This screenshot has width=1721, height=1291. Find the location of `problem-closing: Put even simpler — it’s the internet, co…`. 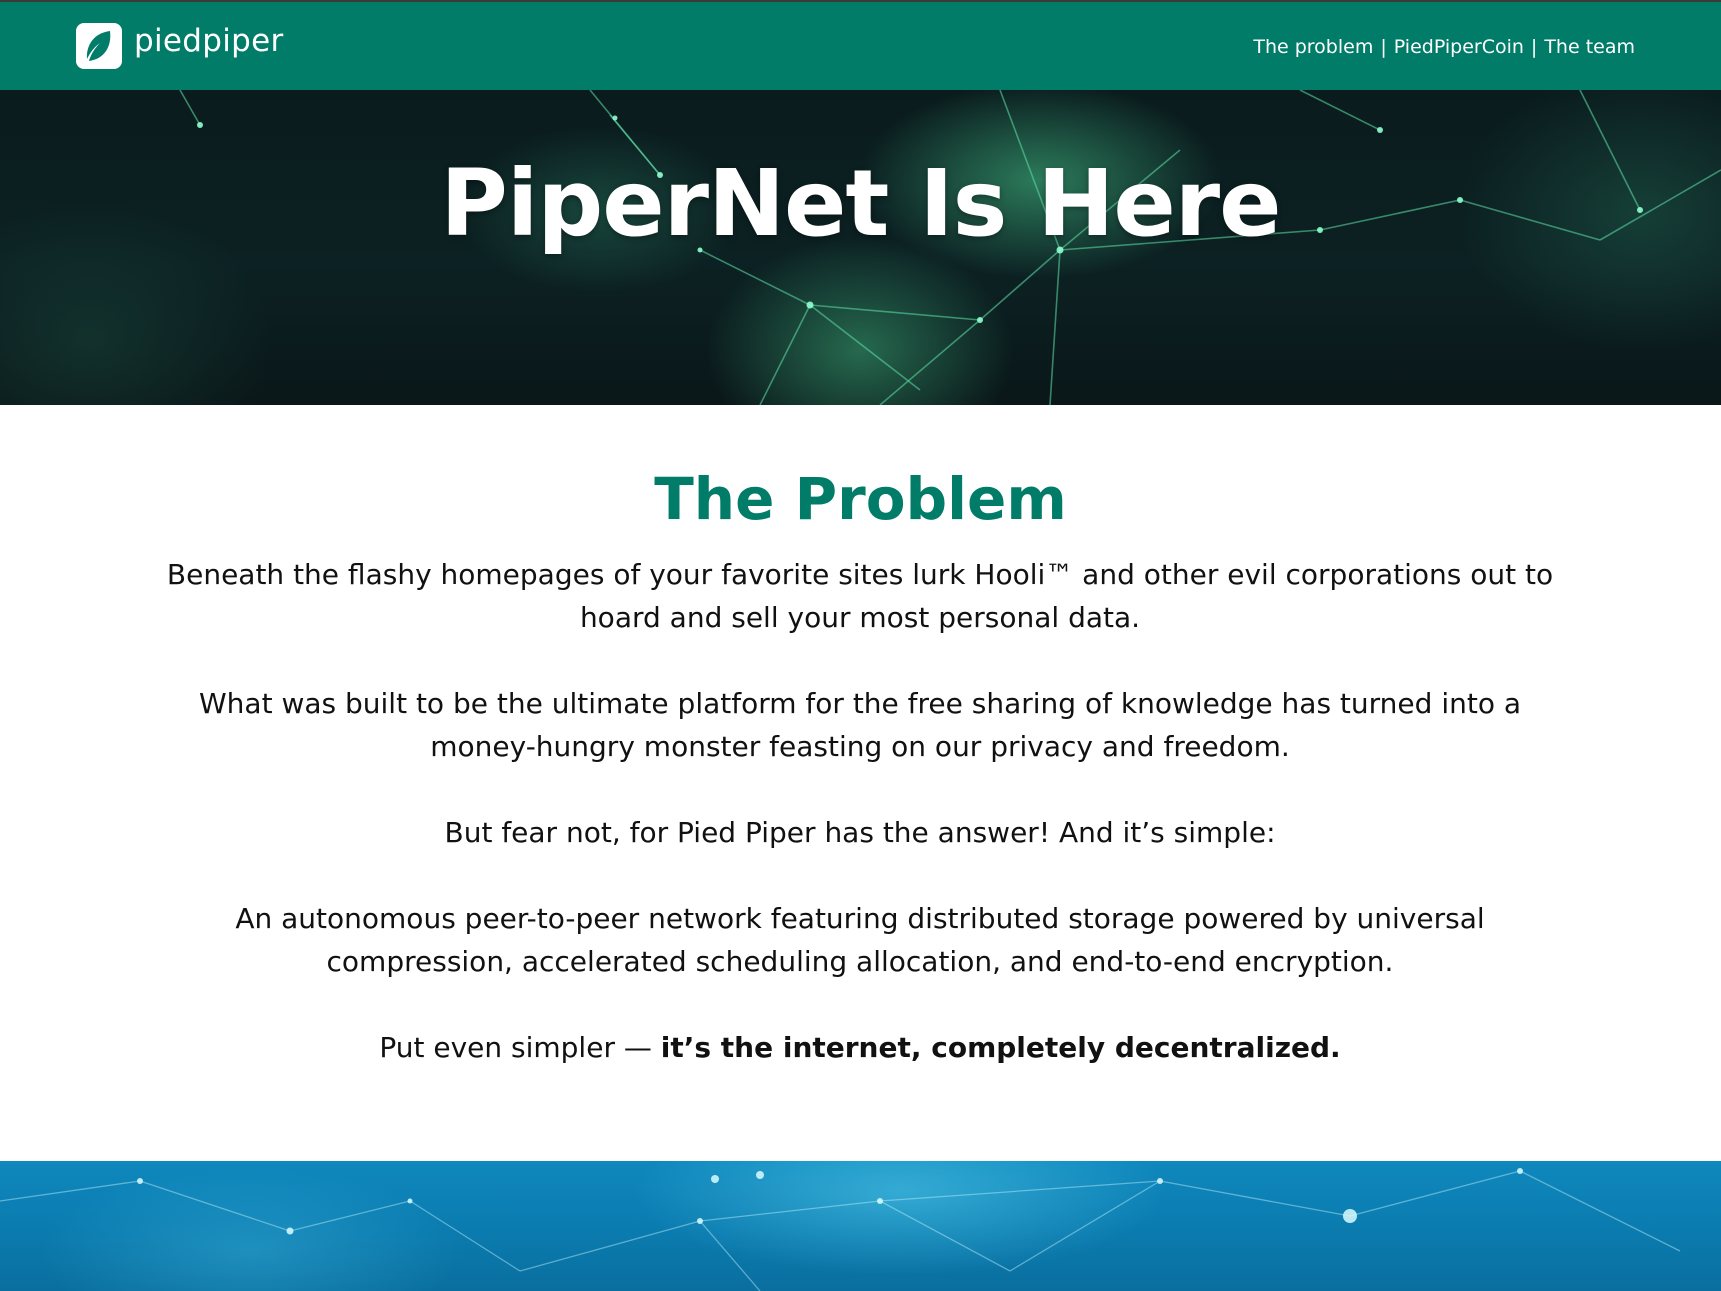

problem-closing: Put even simpler — it’s the internet, co… is located at coordinates (860, 1047).